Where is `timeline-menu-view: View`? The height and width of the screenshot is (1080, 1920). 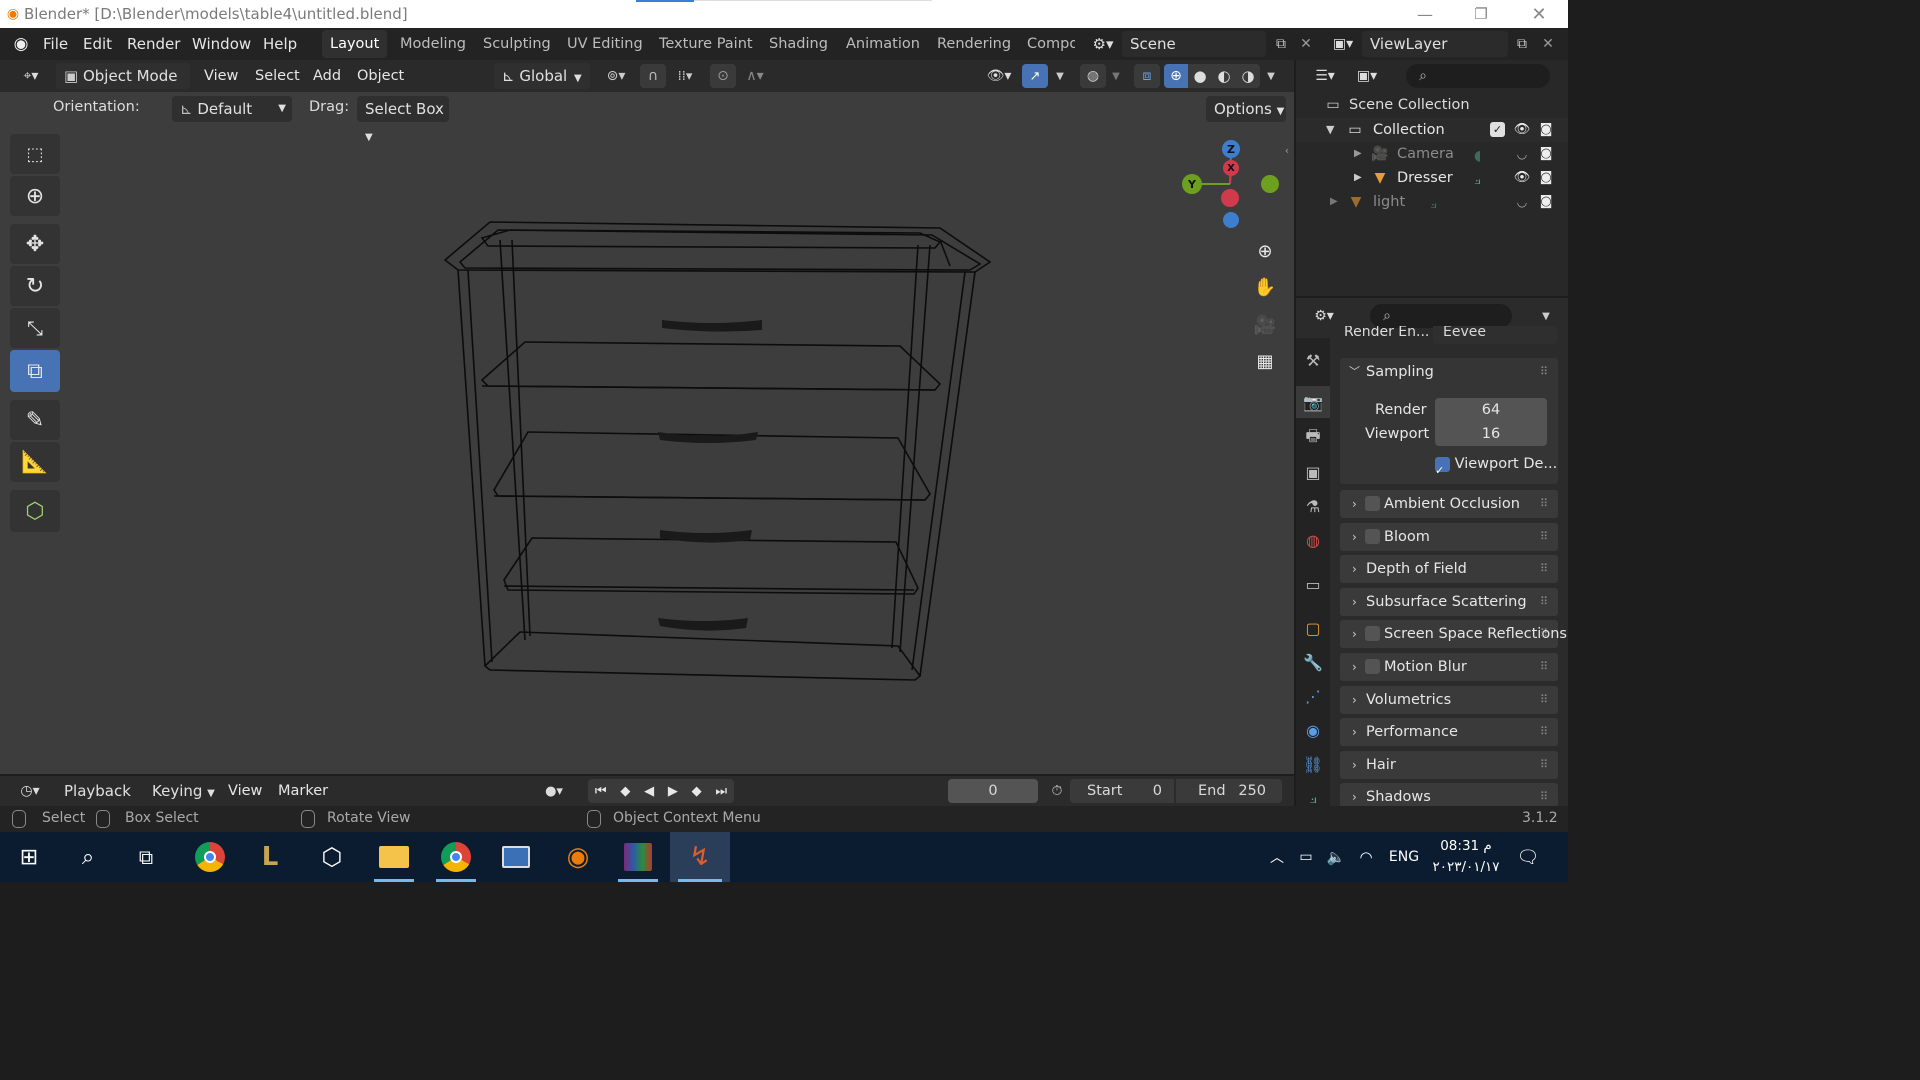
timeline-menu-view: View is located at coordinates (245, 791).